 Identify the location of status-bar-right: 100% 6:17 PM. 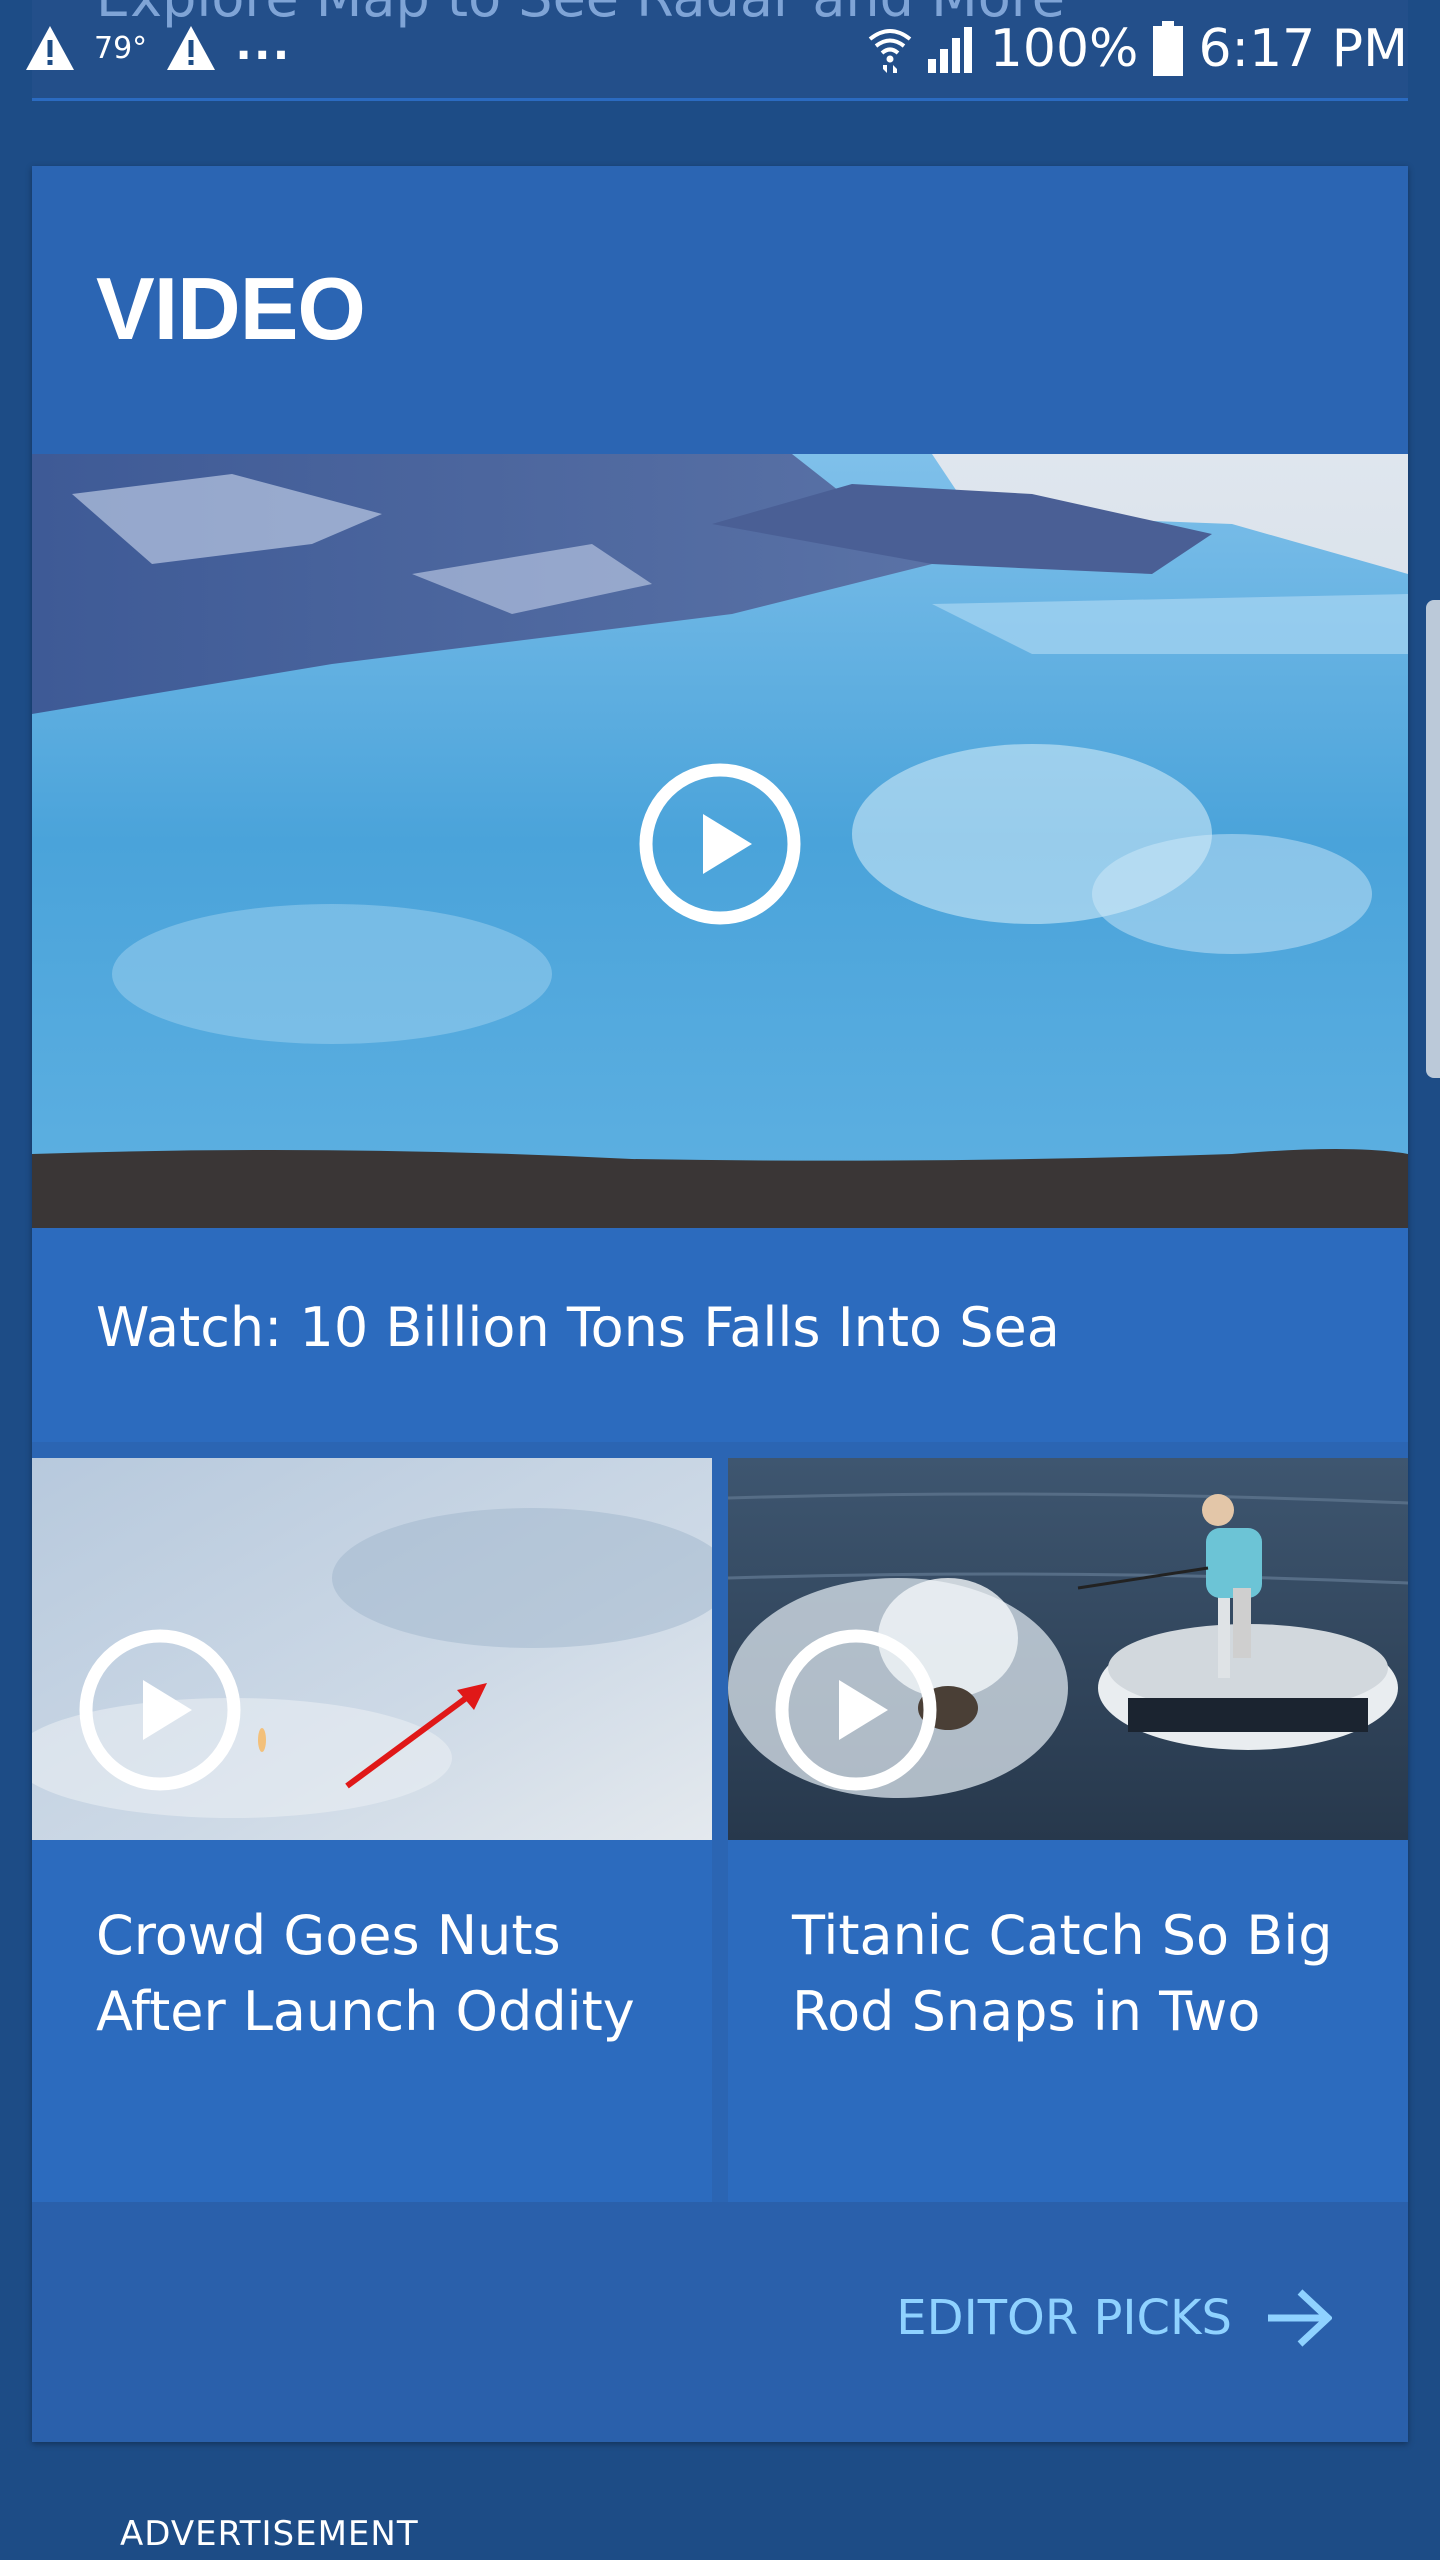
(1138, 49).